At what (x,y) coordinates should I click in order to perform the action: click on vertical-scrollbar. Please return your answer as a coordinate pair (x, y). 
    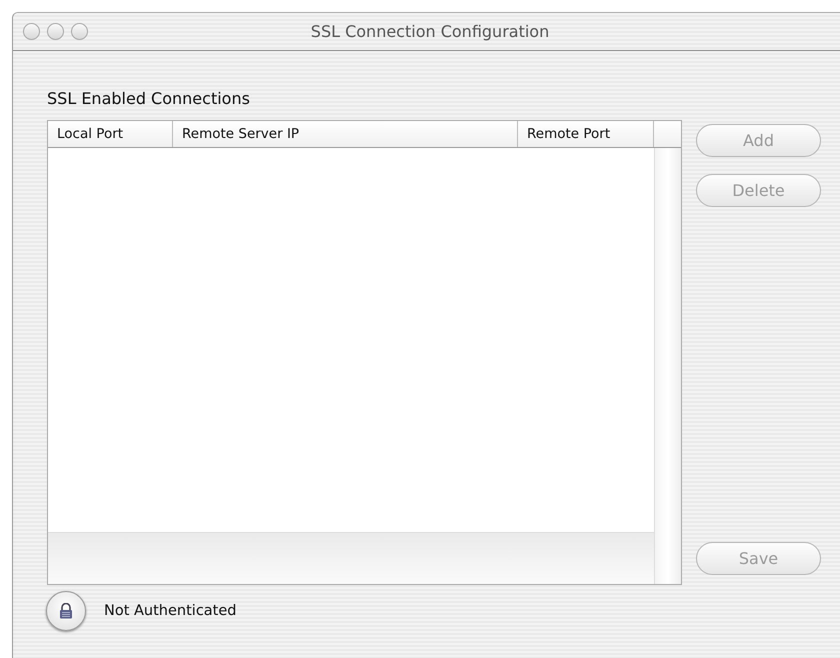
    Looking at the image, I should click on (667, 366).